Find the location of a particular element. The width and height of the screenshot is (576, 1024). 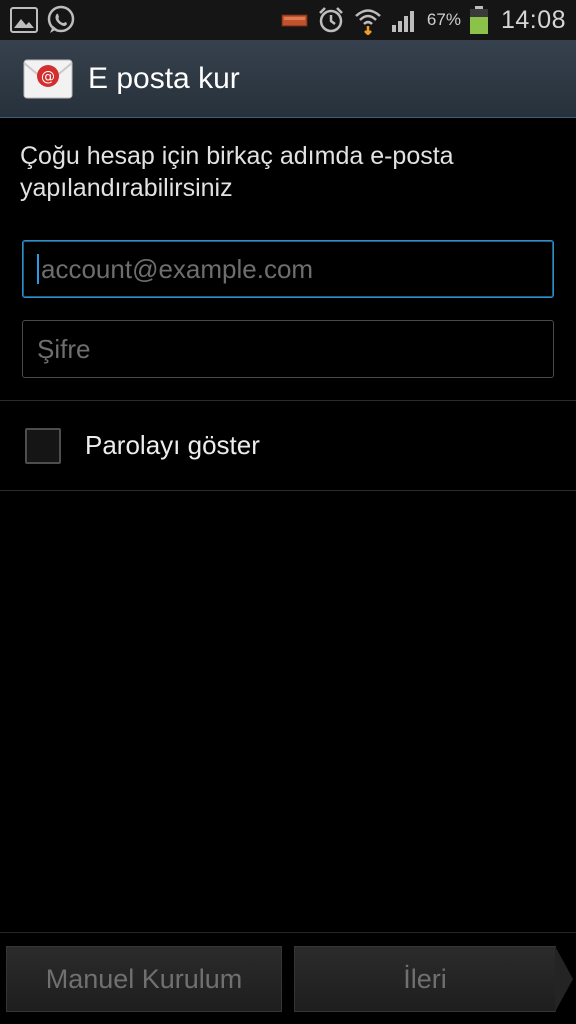

text-cursor is located at coordinates (38, 269).